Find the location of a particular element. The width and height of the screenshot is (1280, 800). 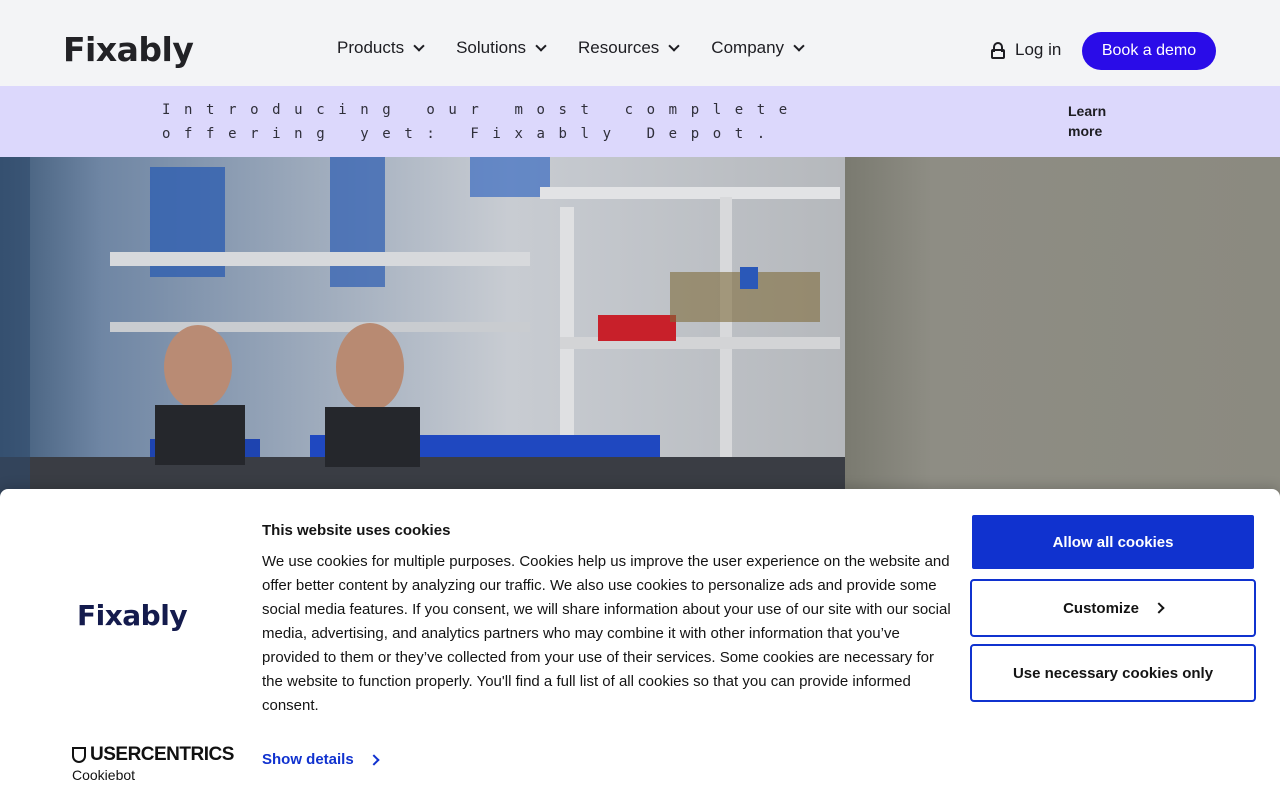

login-link: Log in is located at coordinates (1026, 50).